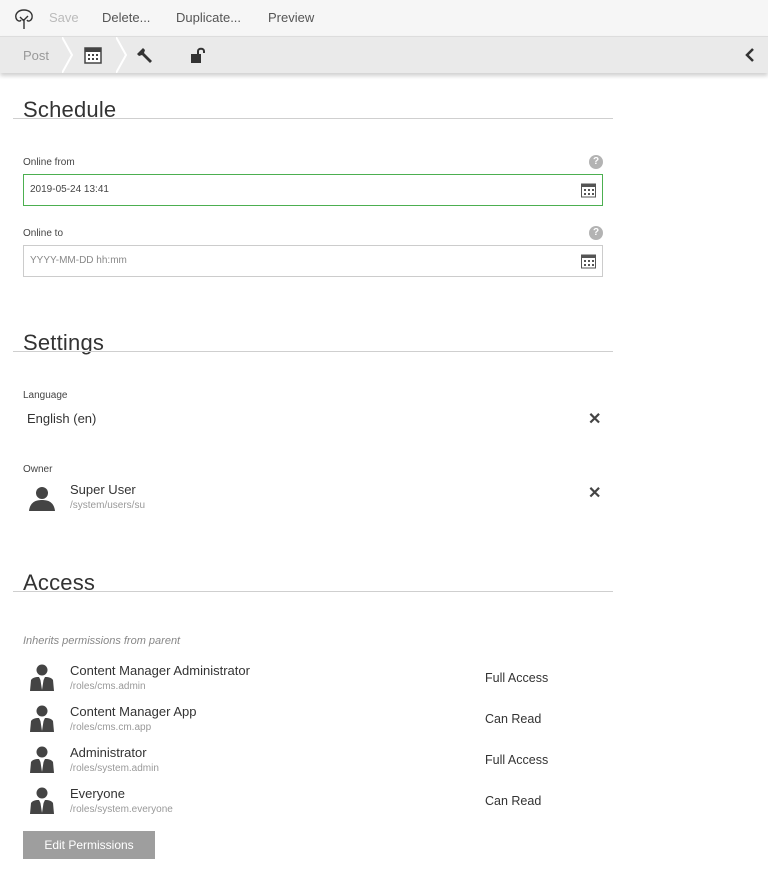 This screenshot has height=889, width=768. What do you see at coordinates (108, 505) in the screenshot?
I see `owner-path: /system/users/su` at bounding box center [108, 505].